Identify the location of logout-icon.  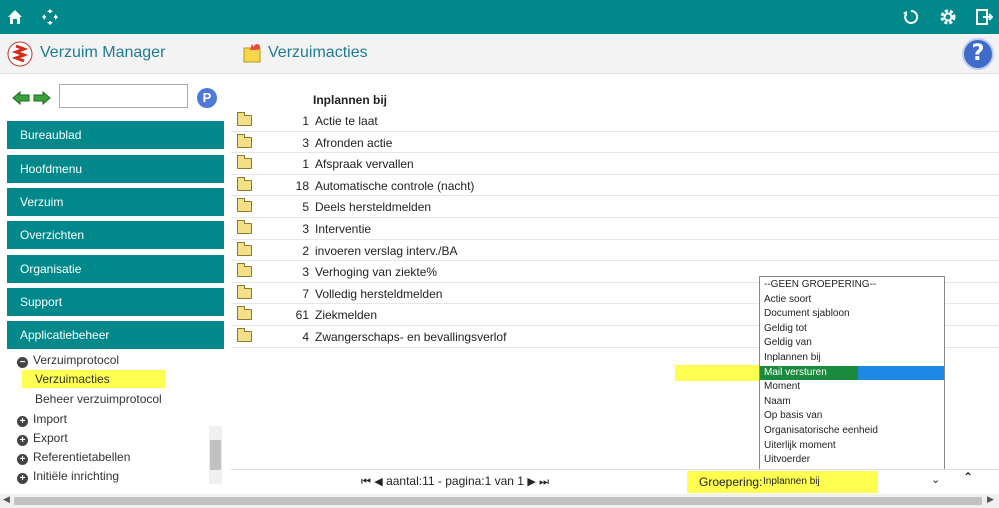
(984, 17).